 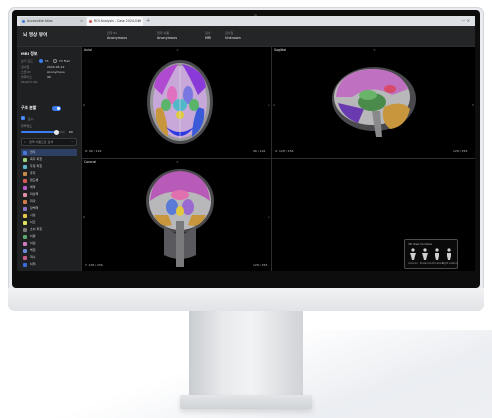 What do you see at coordinates (56, 67) in the screenshot?
I see `info-value: 2024-05-12` at bounding box center [56, 67].